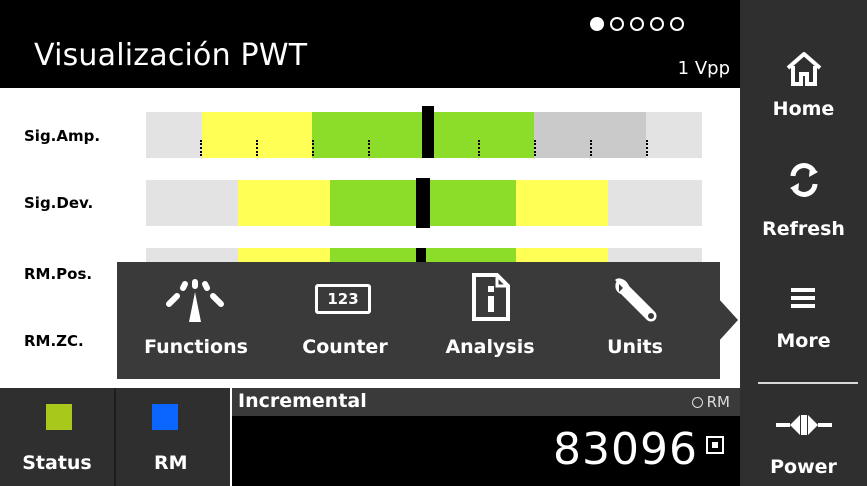 The image size is (867, 486). Describe the element at coordinates (715, 445) in the screenshot. I see `reference-mark-icon` at that location.